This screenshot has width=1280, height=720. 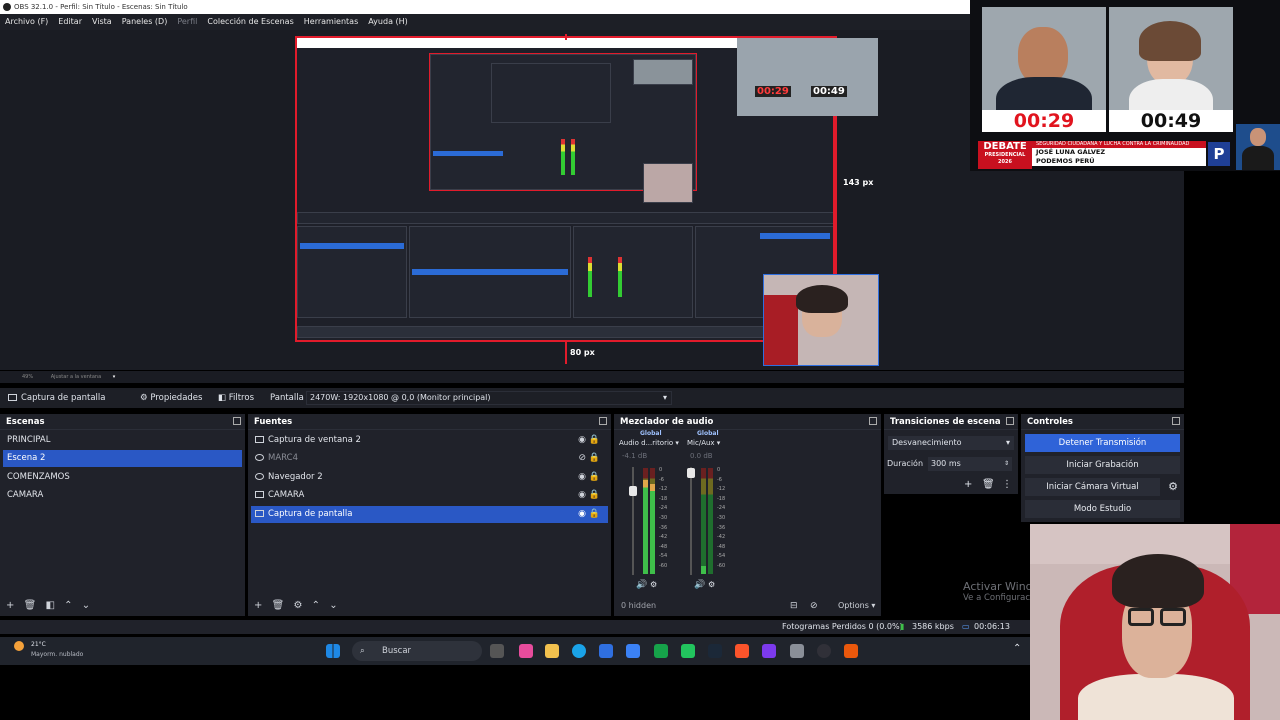 What do you see at coordinates (429, 495) in the screenshot?
I see `source-item: CAMARA ◉ 🔒` at bounding box center [429, 495].